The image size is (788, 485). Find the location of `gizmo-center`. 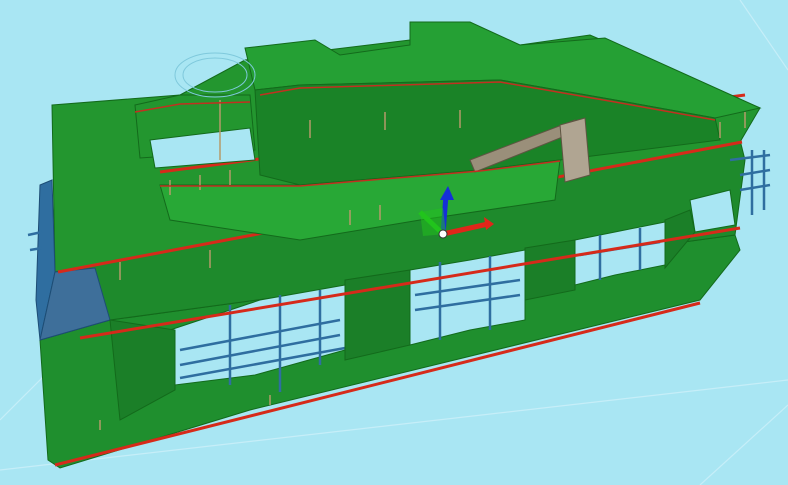

gizmo-center is located at coordinates (443, 234).